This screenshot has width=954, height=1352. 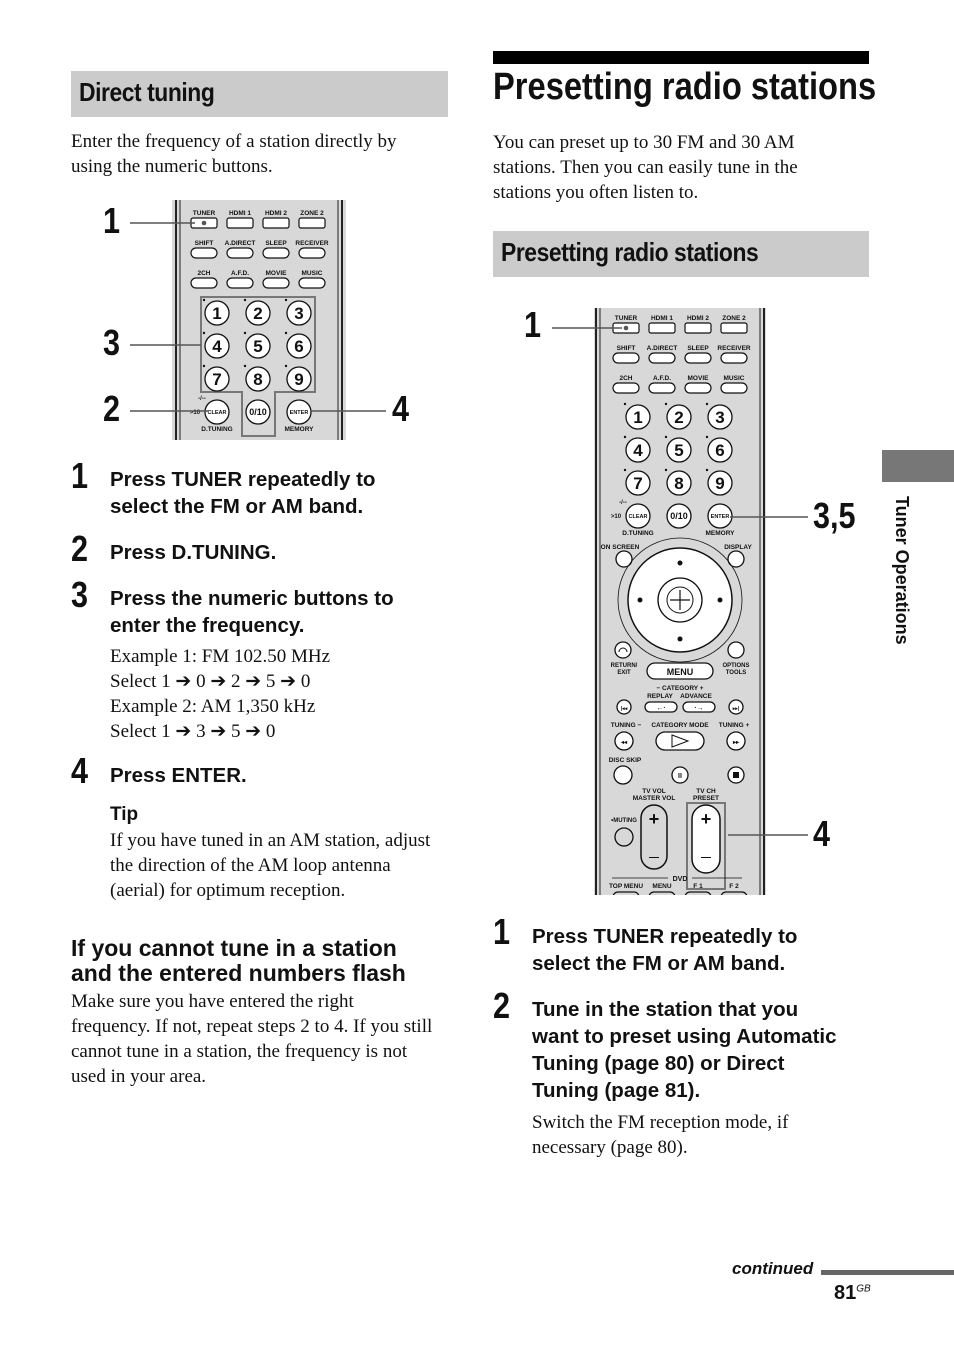 I want to click on remote-label: HDMI 1, so click(x=240, y=213).